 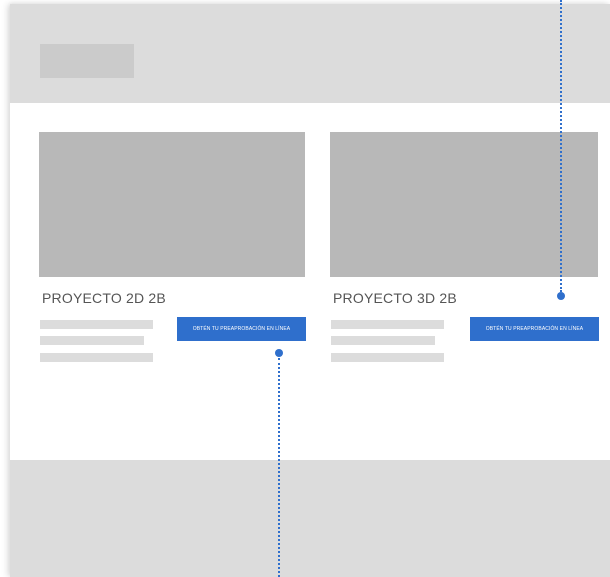 I want to click on project-title: PROYECTO 2D 2B, so click(x=104, y=298).